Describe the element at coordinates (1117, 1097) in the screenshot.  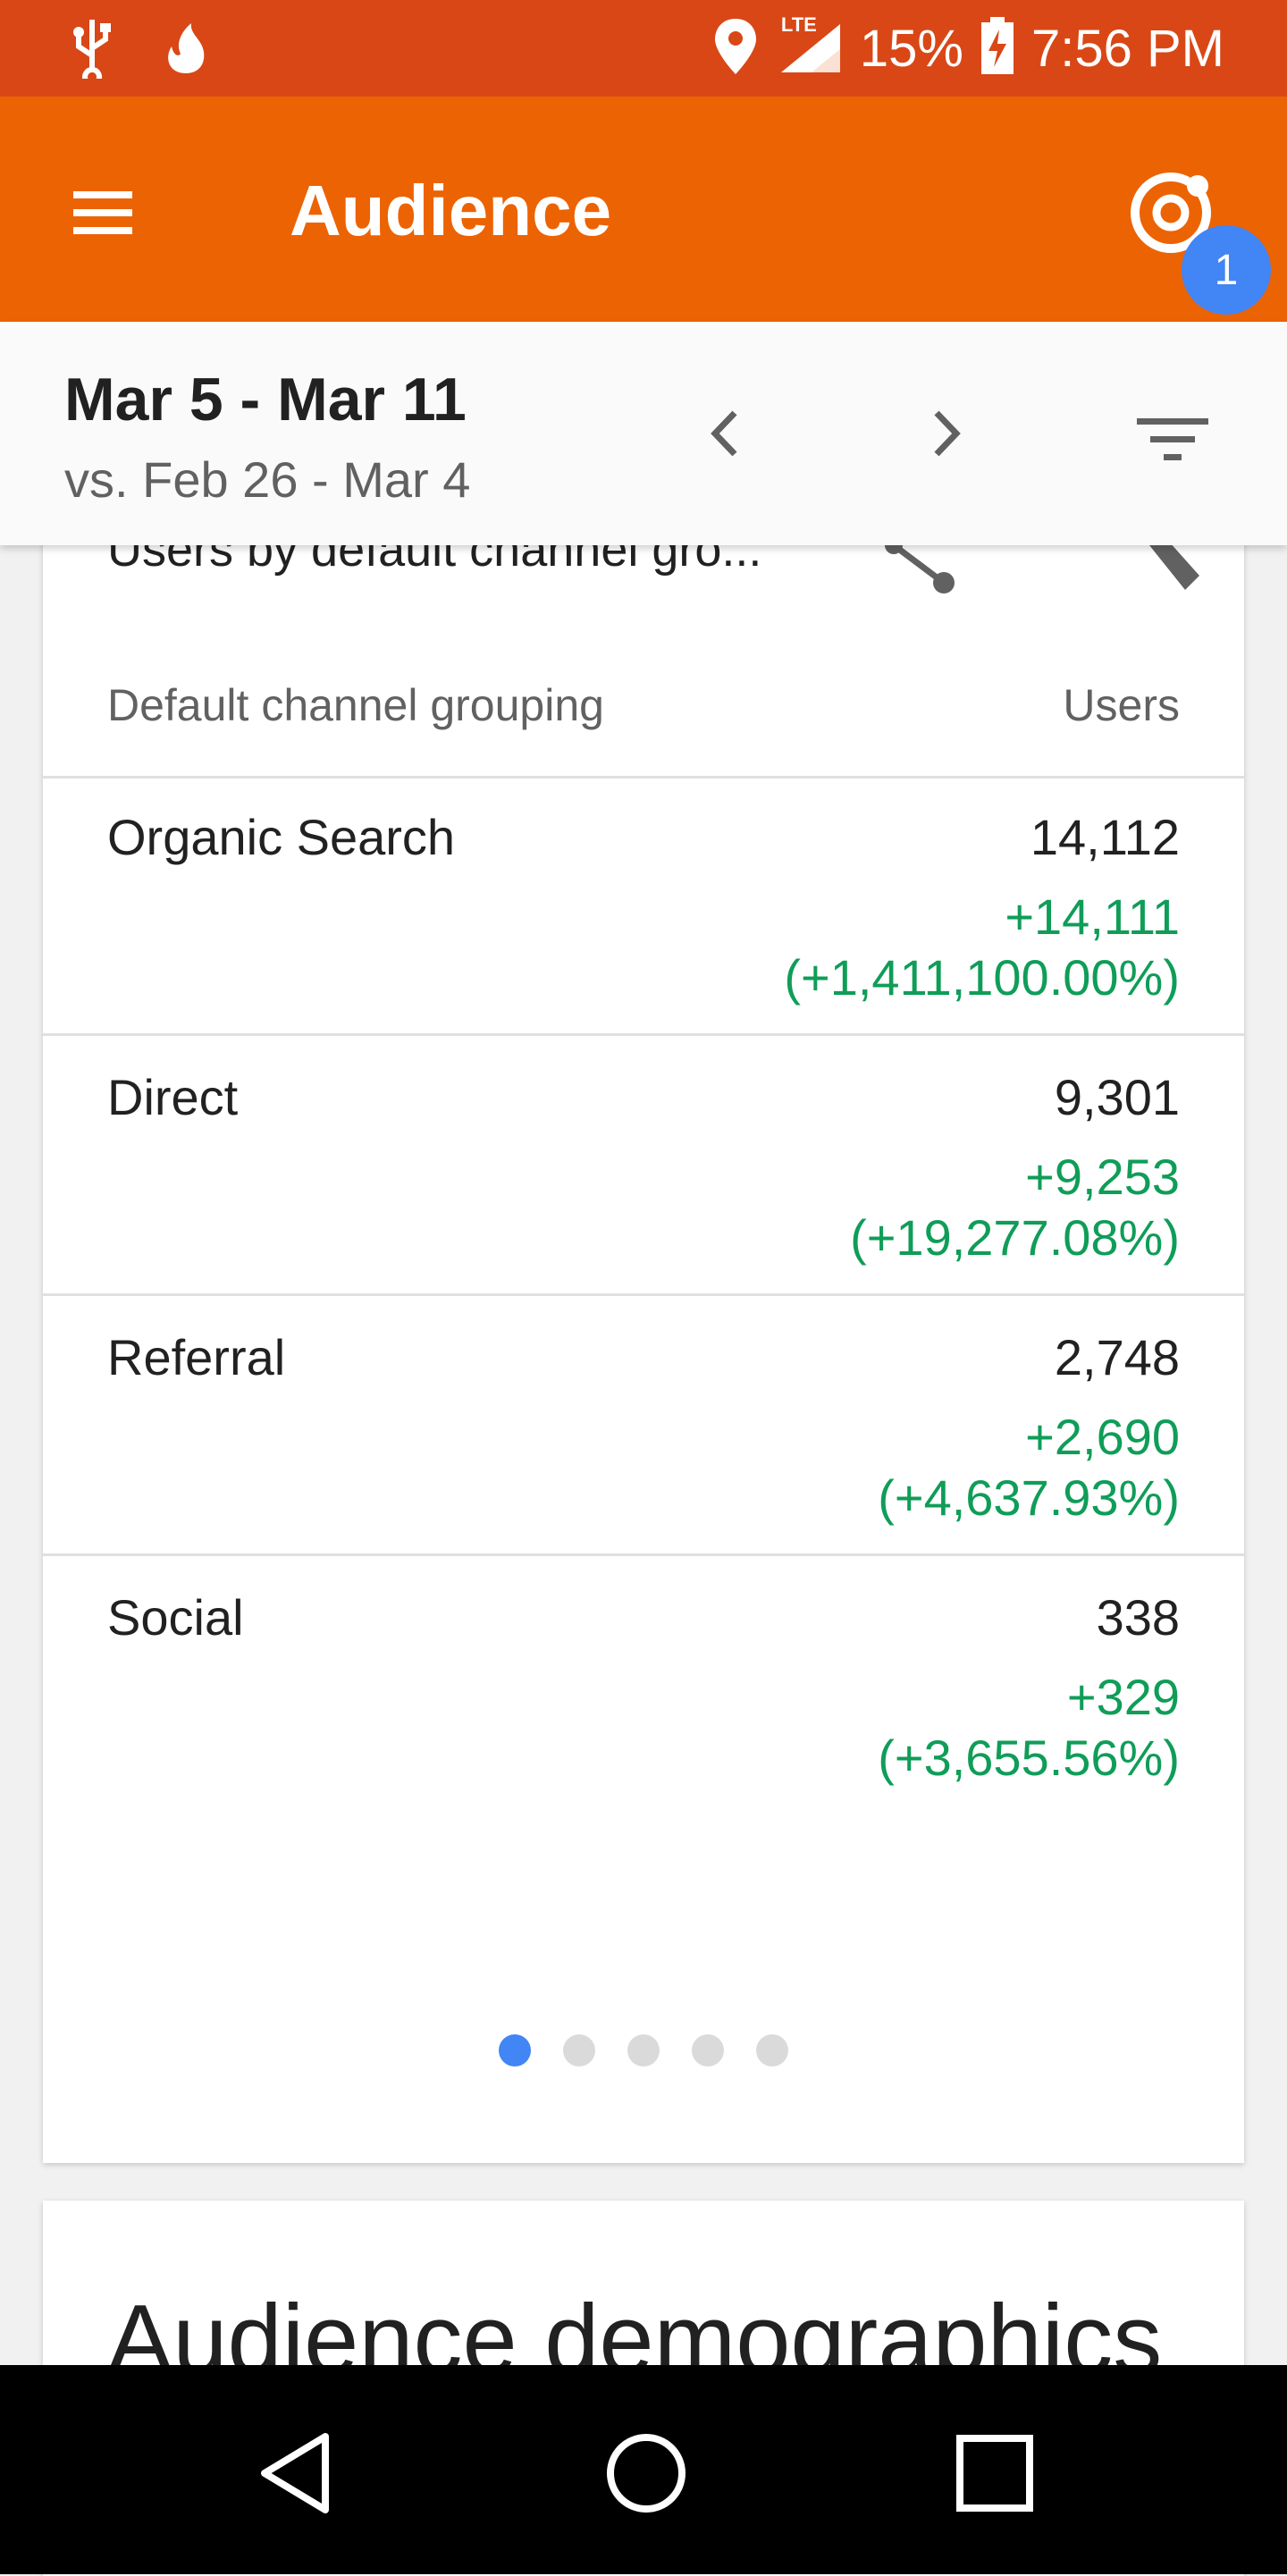
I see `users-value: 9,301` at that location.